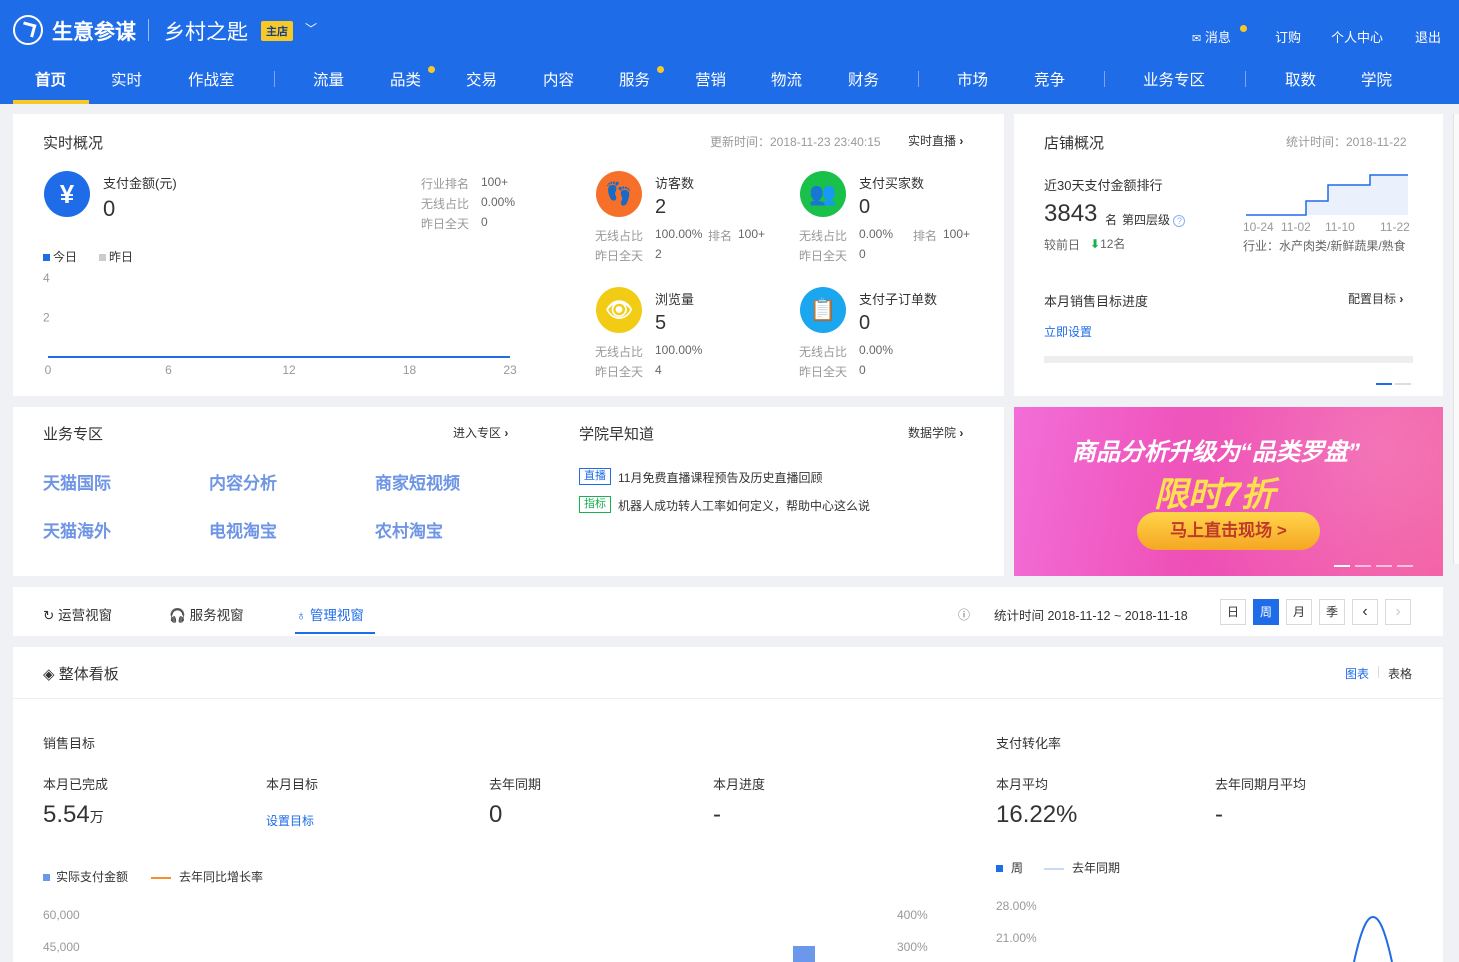  Describe the element at coordinates (935, 432) in the screenshot. I see `data-academy-link: 数据学院 ›` at that location.